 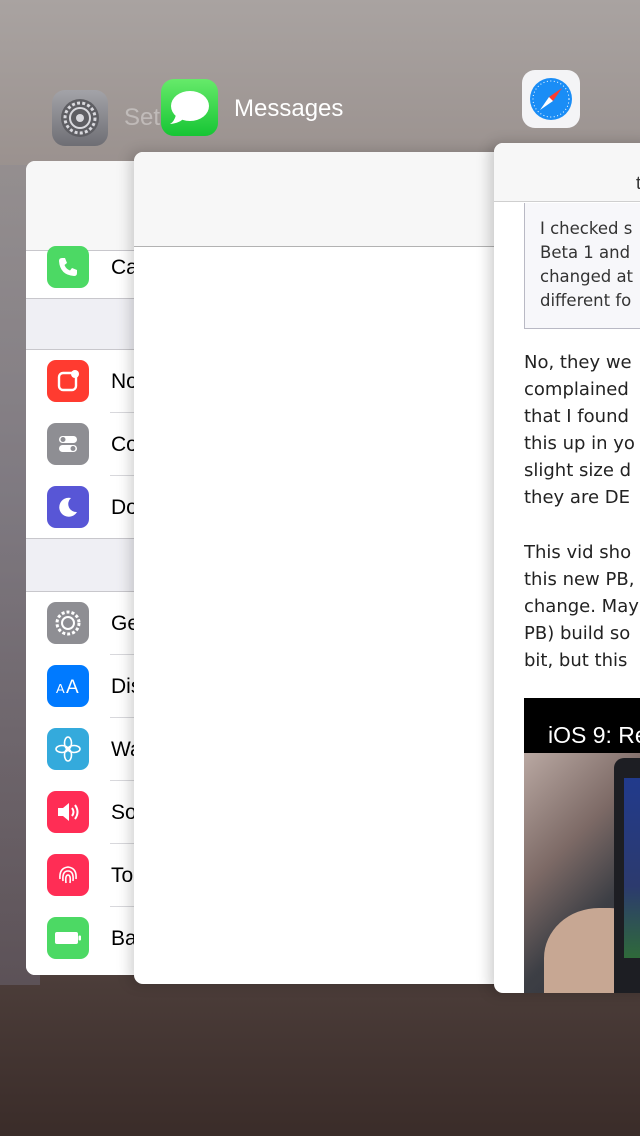 What do you see at coordinates (579, 443) in the screenshot?
I see `paragraph-line: this up in yo` at bounding box center [579, 443].